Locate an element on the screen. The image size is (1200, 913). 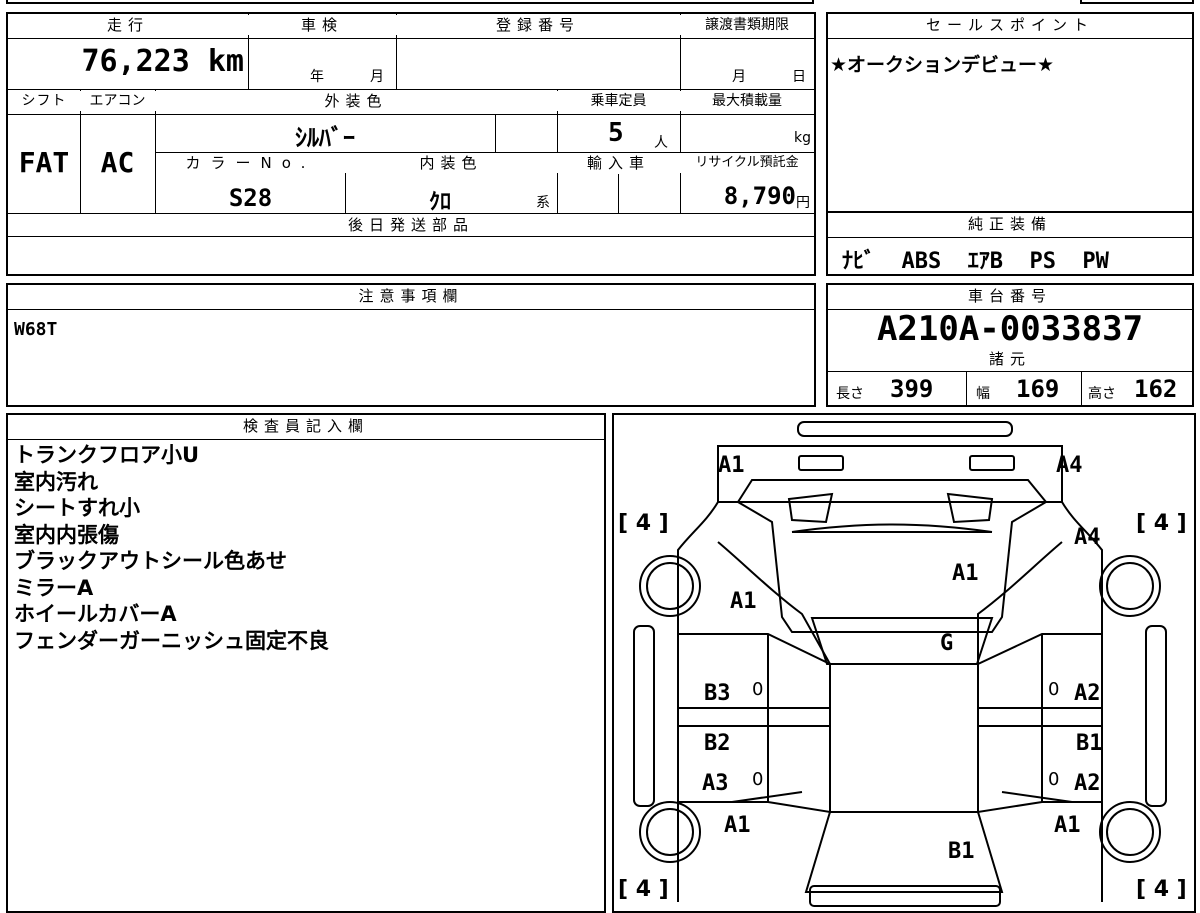
capacity-value: 5 is located at coordinates (616, 133).